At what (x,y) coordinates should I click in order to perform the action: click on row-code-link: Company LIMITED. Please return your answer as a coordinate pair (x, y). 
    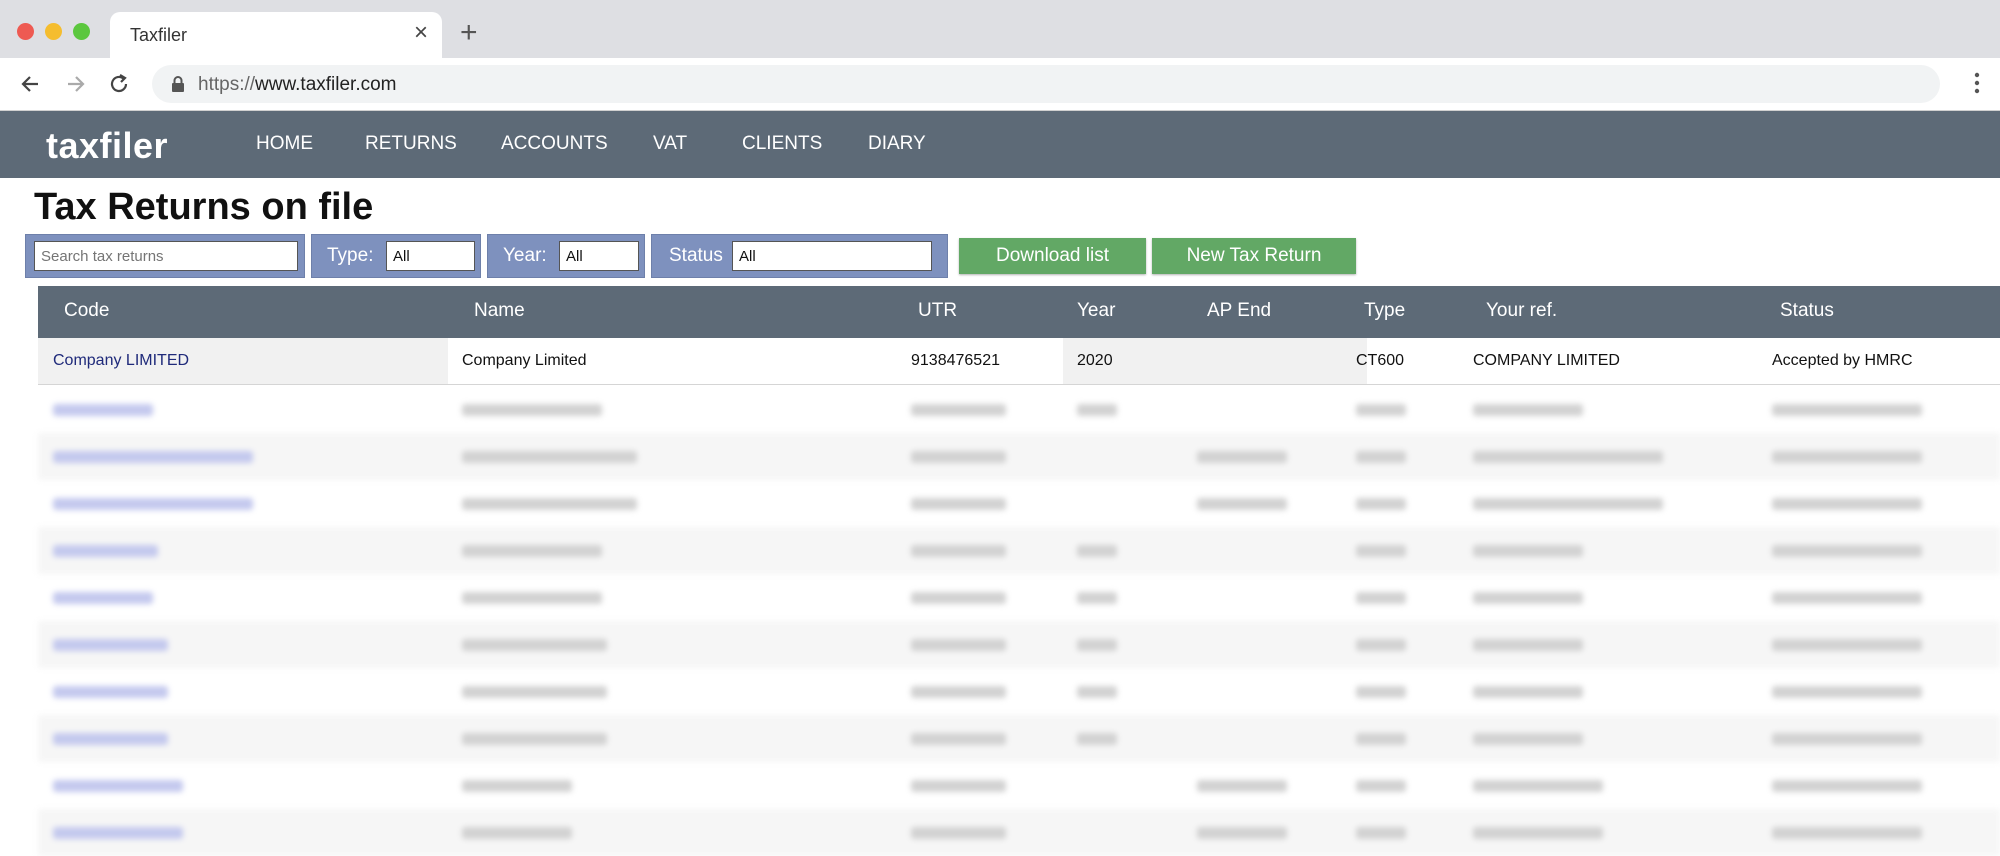
    Looking at the image, I should click on (121, 361).